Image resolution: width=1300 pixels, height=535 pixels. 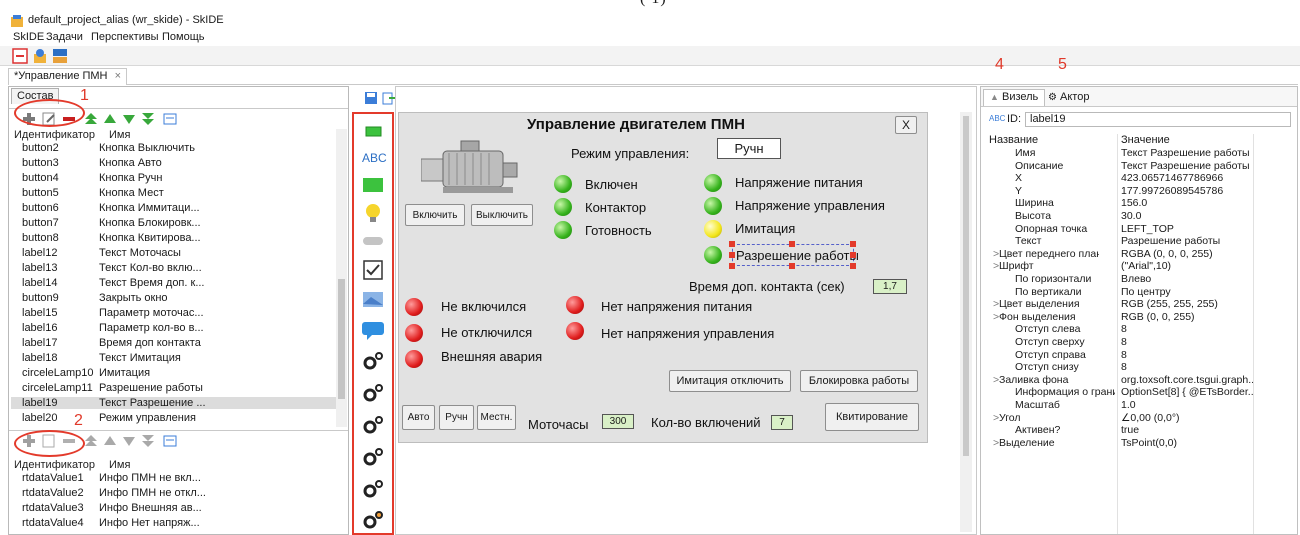 I want to click on image-tool-icon, so click(x=373, y=300).